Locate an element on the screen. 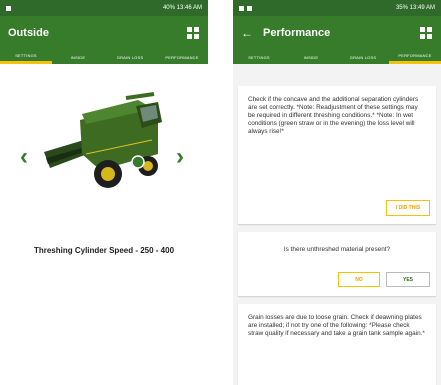 This screenshot has height=385, width=441. page-title: Outside is located at coordinates (28, 33).